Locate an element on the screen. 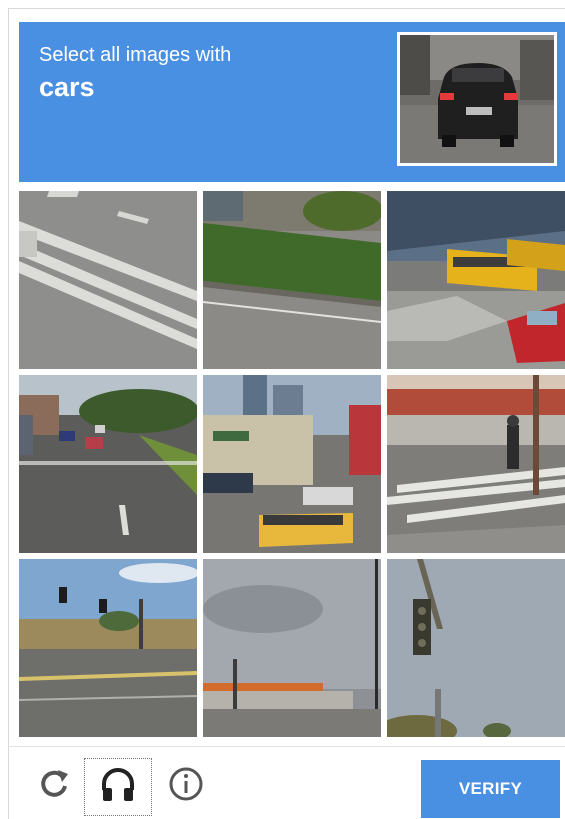 Image resolution: width=565 pixels, height=819 pixels. headphones-icon is located at coordinates (118, 784).